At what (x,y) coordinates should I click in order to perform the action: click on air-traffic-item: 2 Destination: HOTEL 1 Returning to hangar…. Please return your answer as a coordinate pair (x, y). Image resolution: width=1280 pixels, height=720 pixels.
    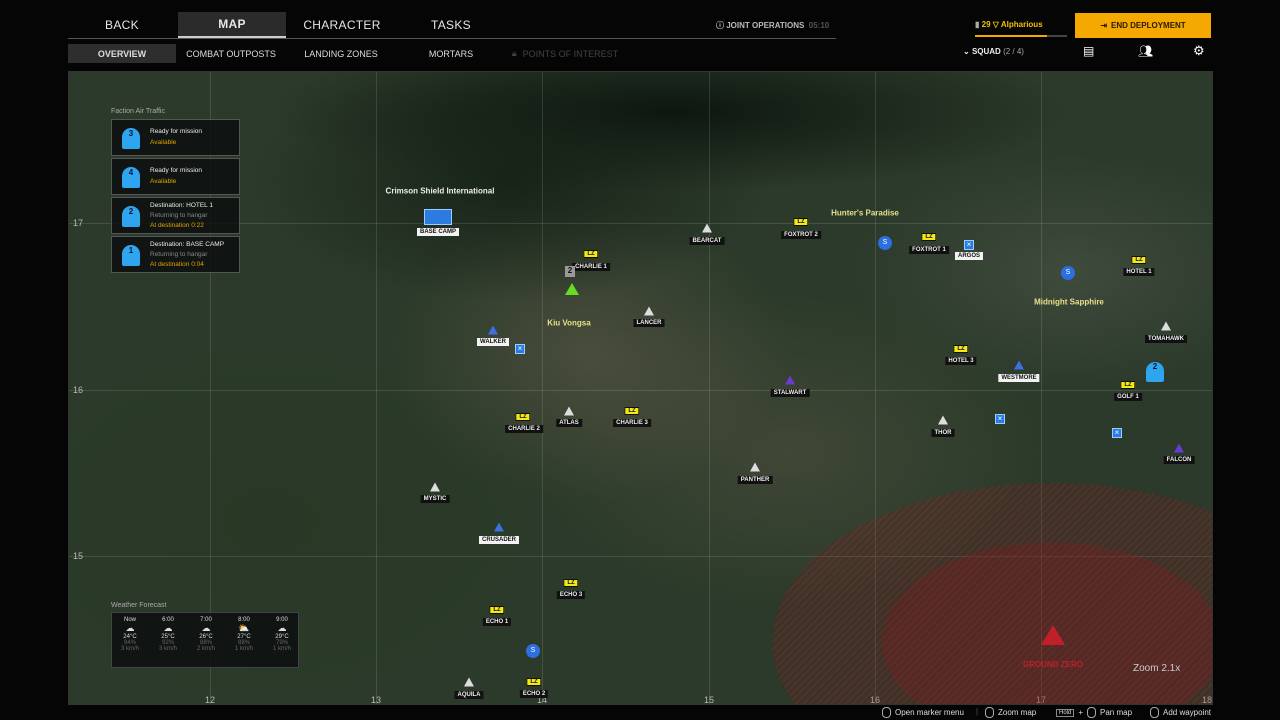
    Looking at the image, I should click on (175, 215).